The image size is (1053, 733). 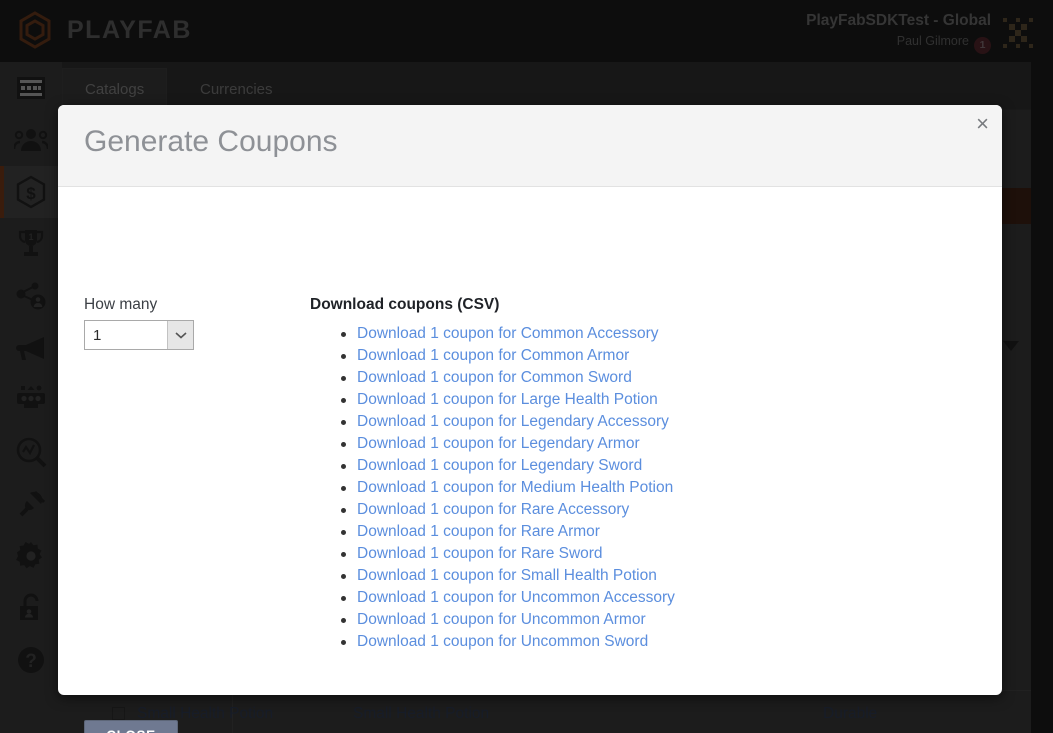 What do you see at coordinates (478, 531) in the screenshot?
I see `download-coupon-link: Download 1 coupon for Rare Armor` at bounding box center [478, 531].